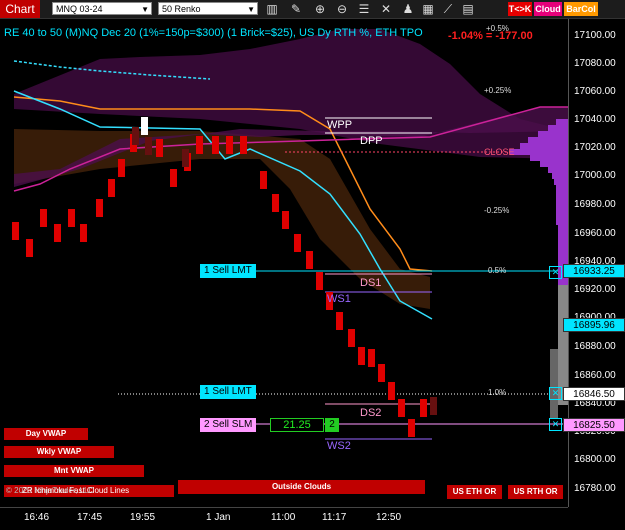  What do you see at coordinates (74, 471) in the screenshot?
I see `mnt-vwap-button: Mnt VWAP` at bounding box center [74, 471].